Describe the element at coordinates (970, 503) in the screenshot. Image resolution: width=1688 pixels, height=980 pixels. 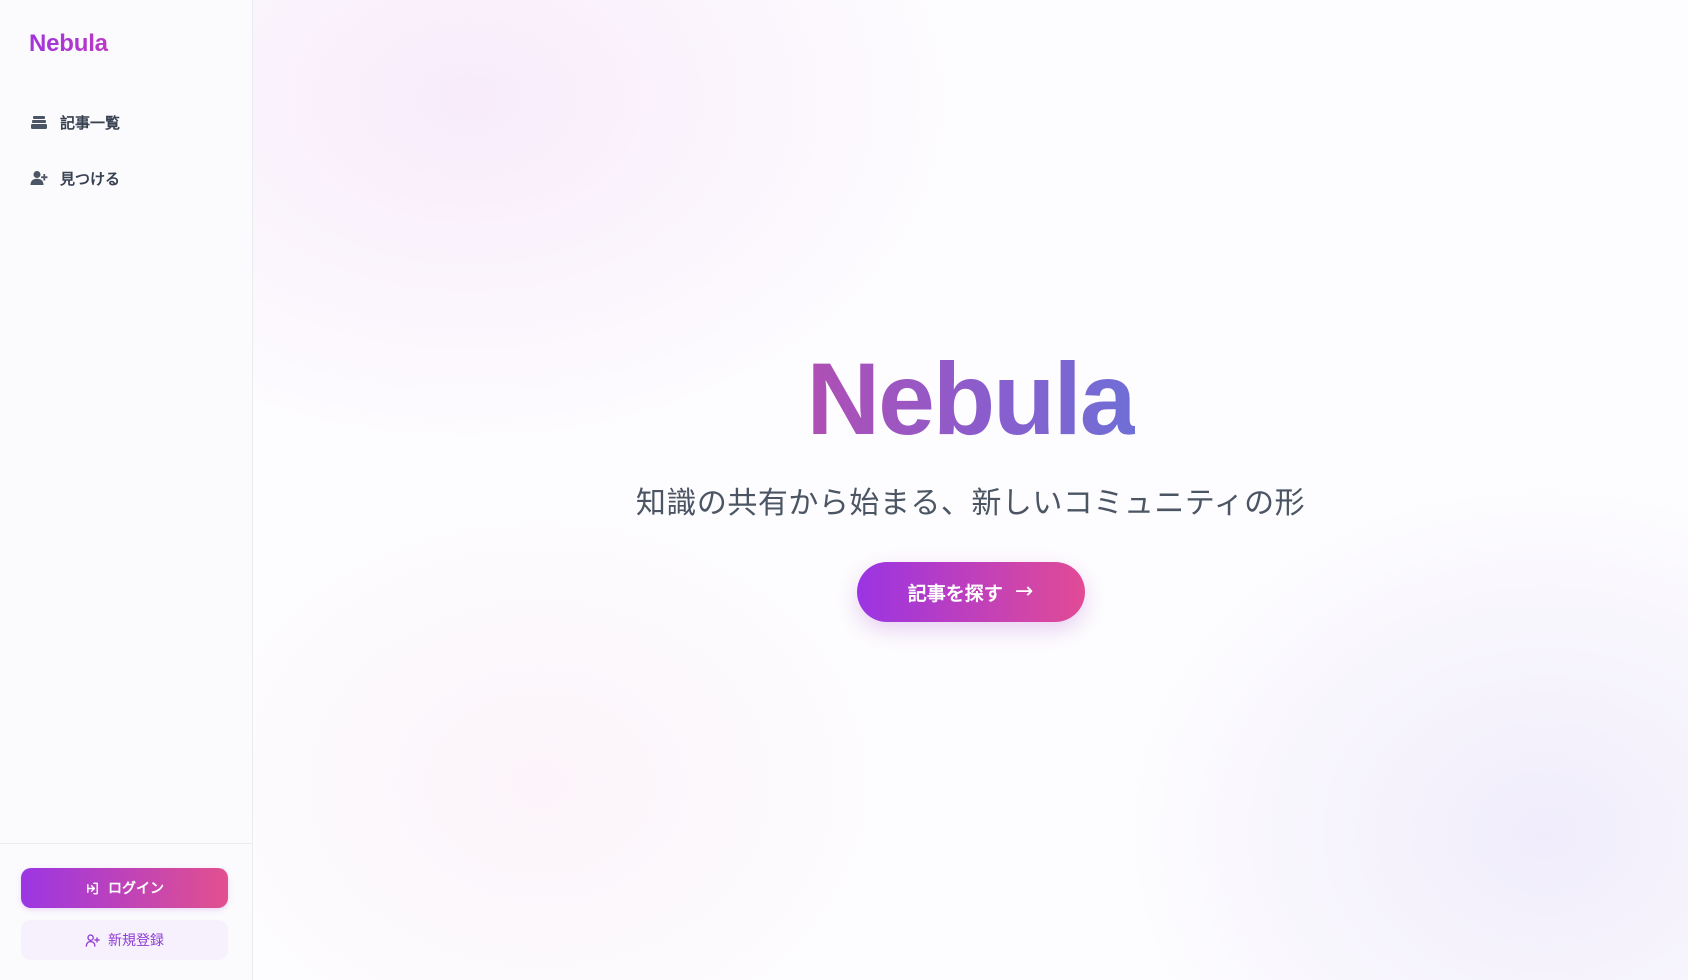
I see `hero-subtitle: 知識の共有から始まる、新しいコミュニティの形` at that location.